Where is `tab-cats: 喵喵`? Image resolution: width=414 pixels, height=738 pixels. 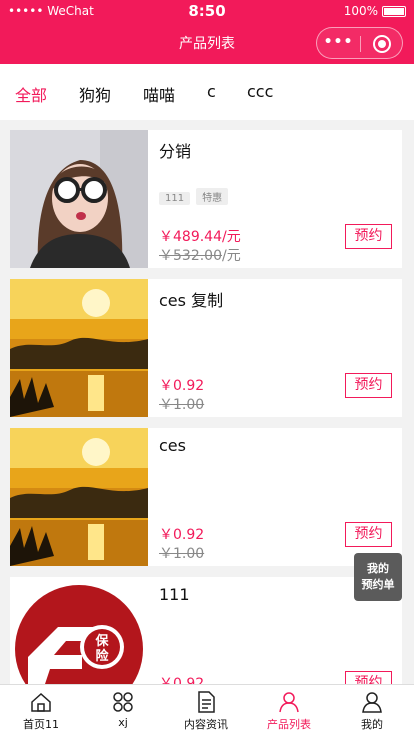 tab-cats: 喵喵 is located at coordinates (159, 94).